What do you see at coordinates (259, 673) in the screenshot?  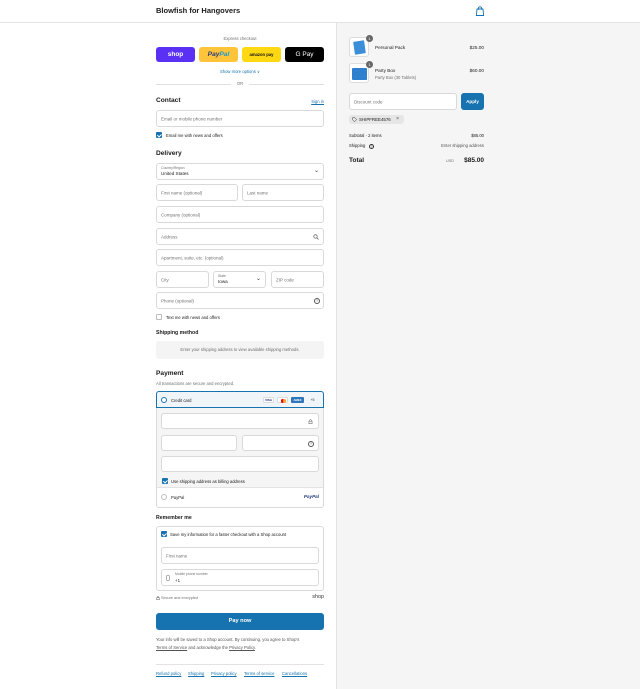 I see `footer-link-terms: Terms of service` at bounding box center [259, 673].